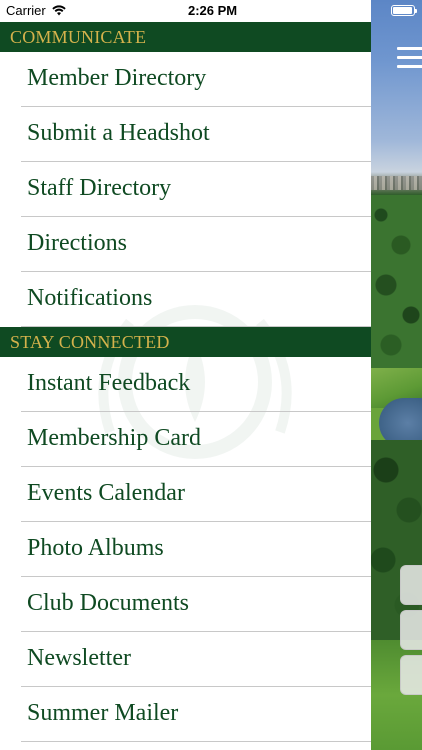 The height and width of the screenshot is (750, 422). I want to click on menu-item-events-calendar: Events Calendar, so click(196, 494).